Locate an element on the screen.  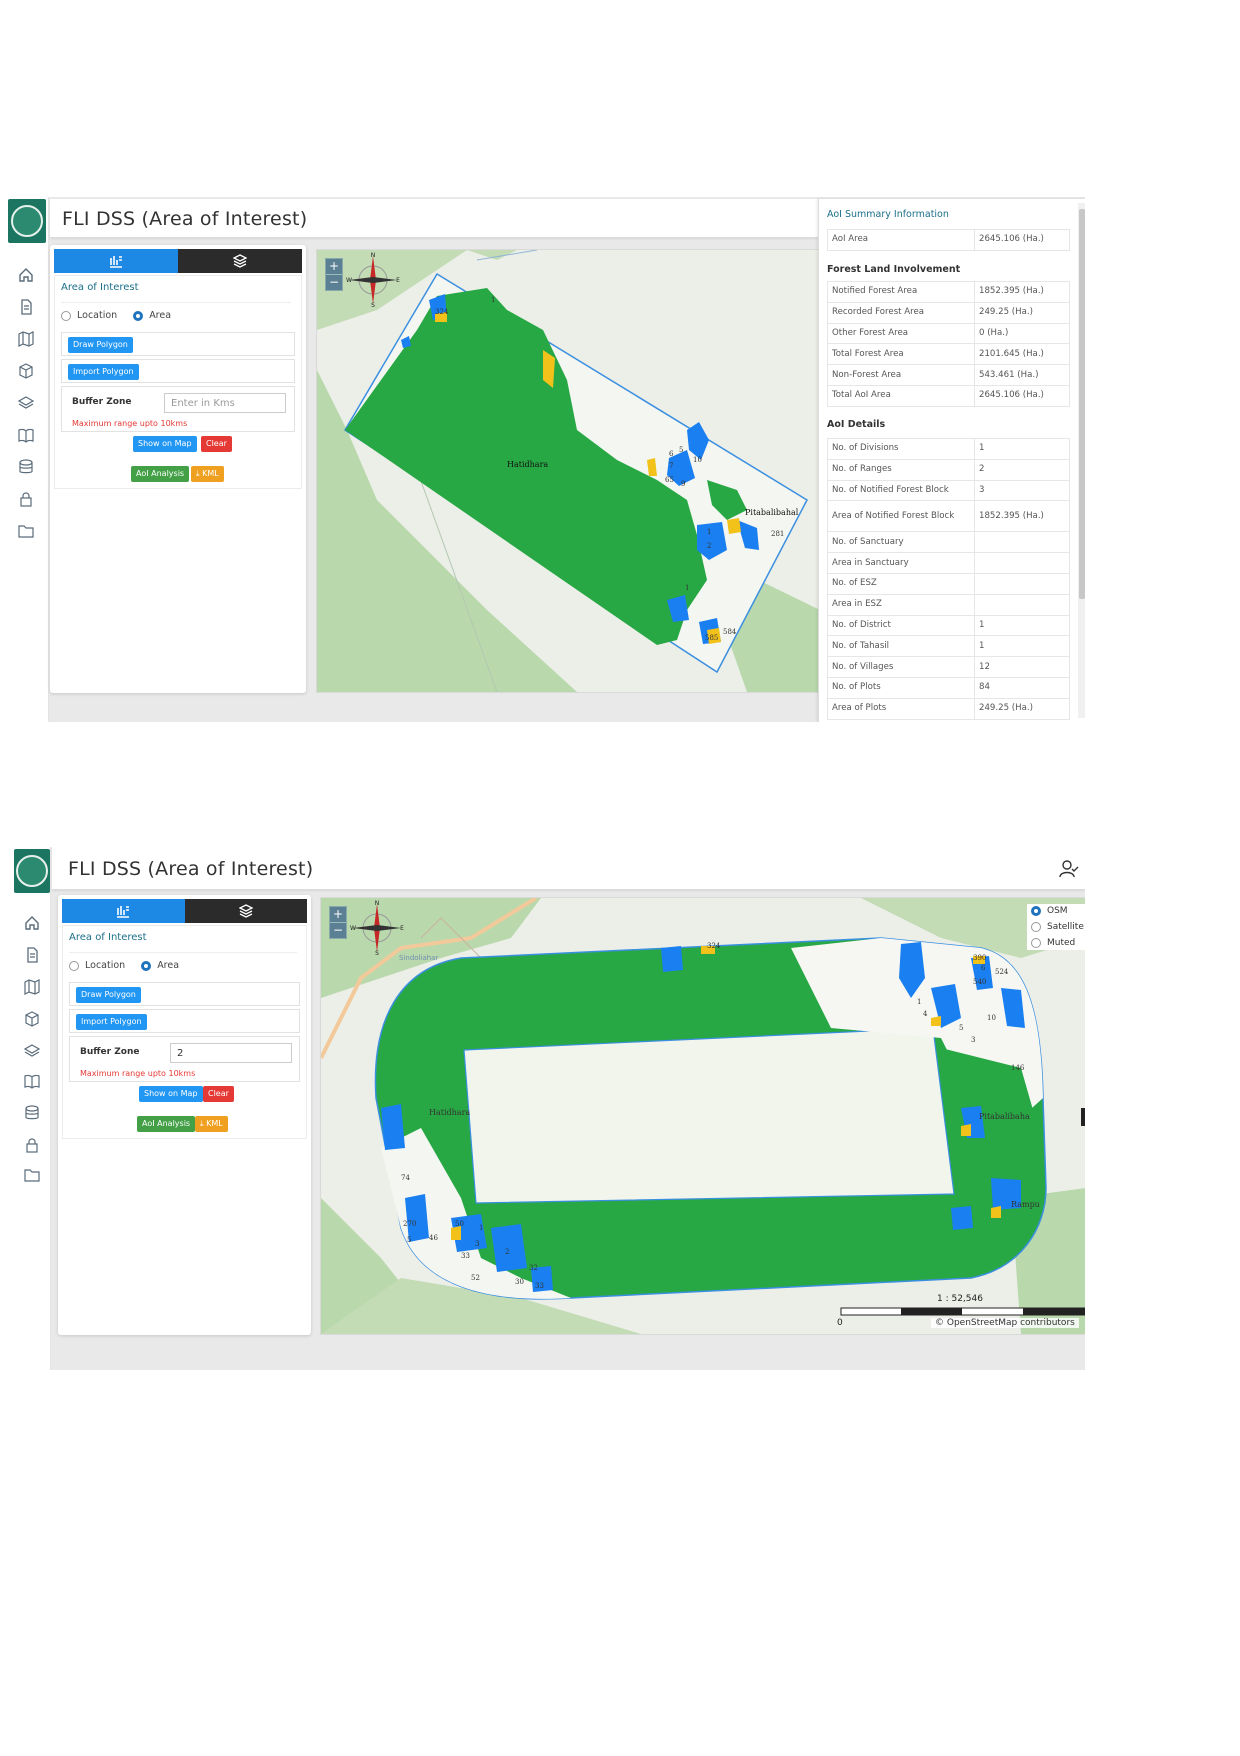
zoom-control: + − is located at coordinates (334, 274).